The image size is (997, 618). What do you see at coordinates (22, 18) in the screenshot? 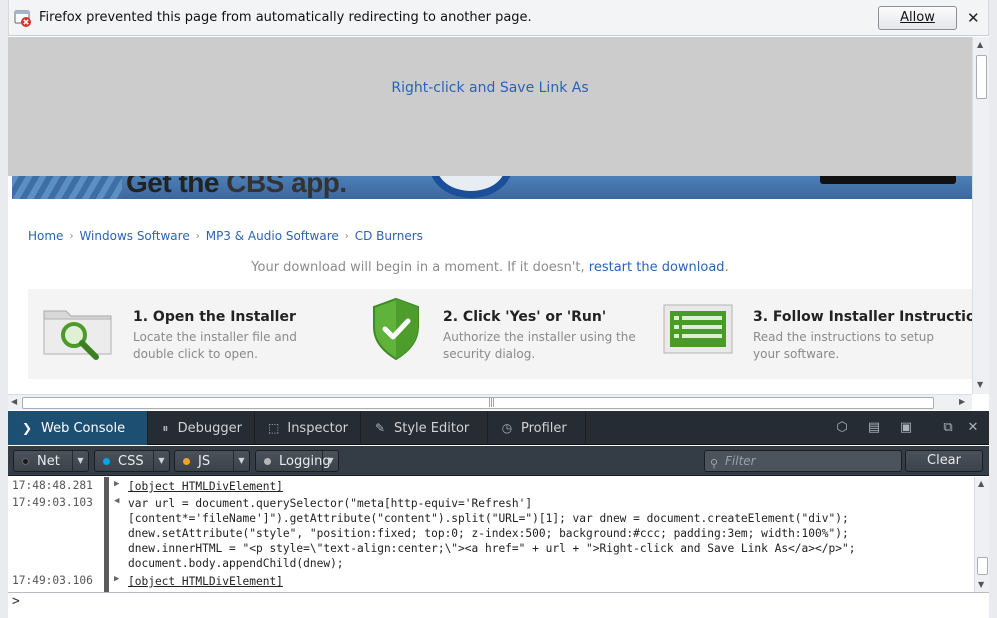
I see `blocked-redirect-icon` at bounding box center [22, 18].